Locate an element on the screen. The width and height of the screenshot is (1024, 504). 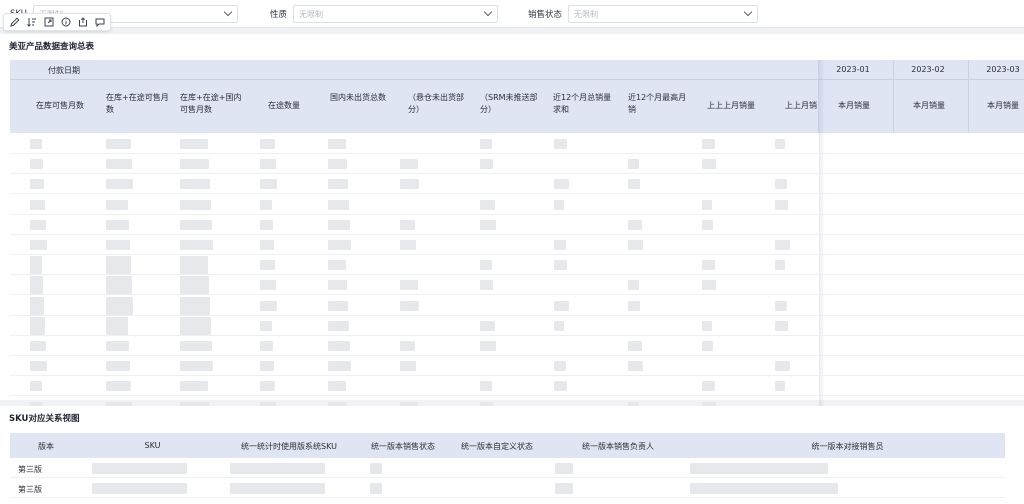
export-icon is located at coordinates (82, 22).